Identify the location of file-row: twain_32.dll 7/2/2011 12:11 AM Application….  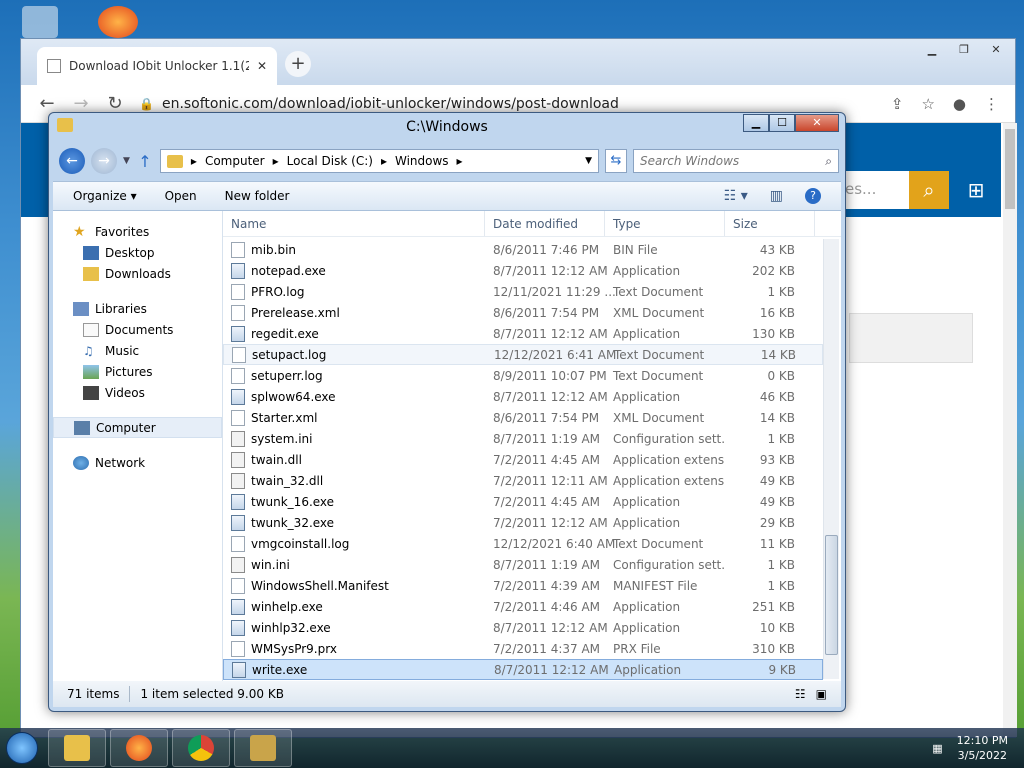
(523, 480).